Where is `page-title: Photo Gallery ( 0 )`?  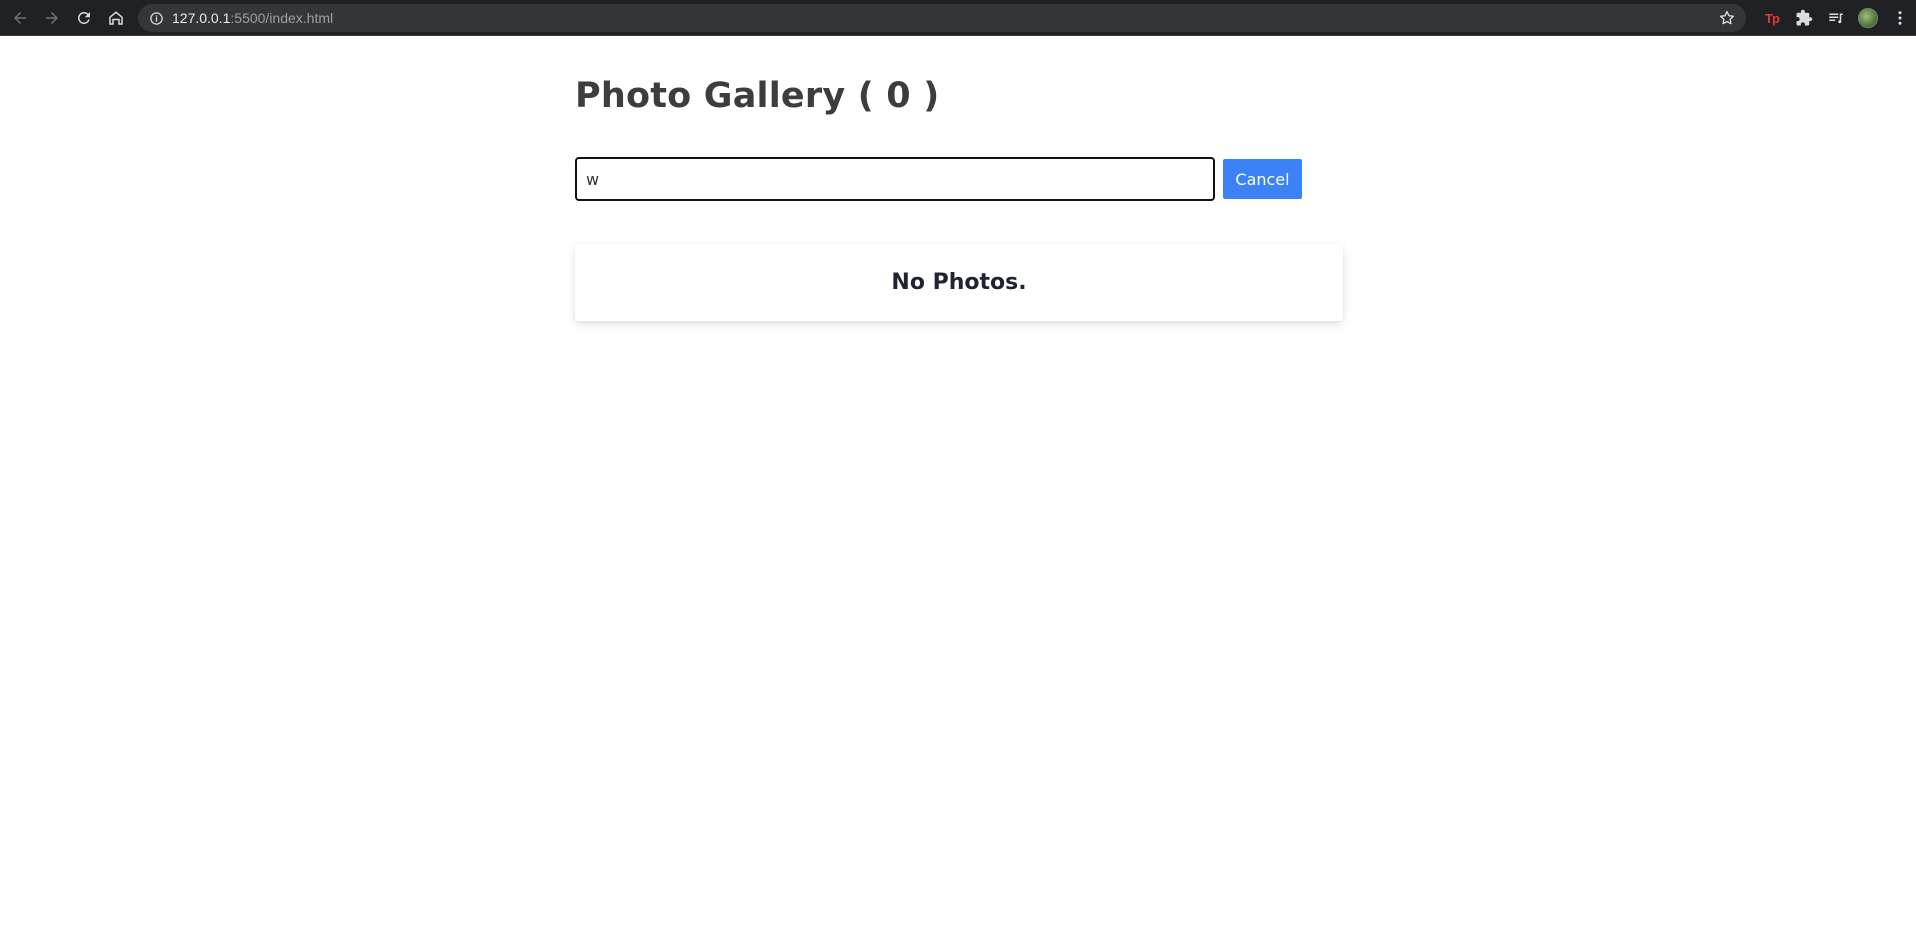
page-title: Photo Gallery ( 0 ) is located at coordinates (757, 96).